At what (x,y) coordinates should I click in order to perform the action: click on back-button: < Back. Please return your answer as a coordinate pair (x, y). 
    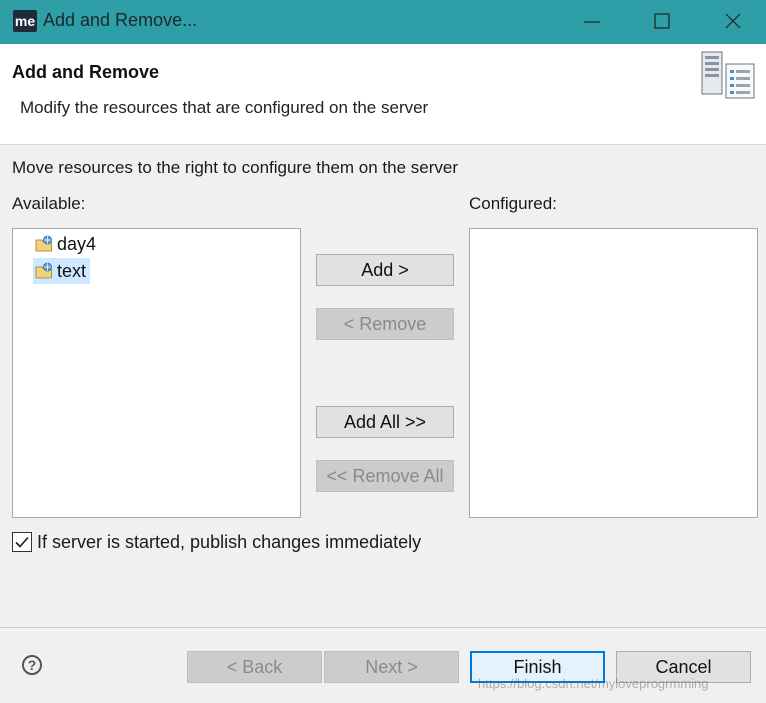
    Looking at the image, I should click on (254, 667).